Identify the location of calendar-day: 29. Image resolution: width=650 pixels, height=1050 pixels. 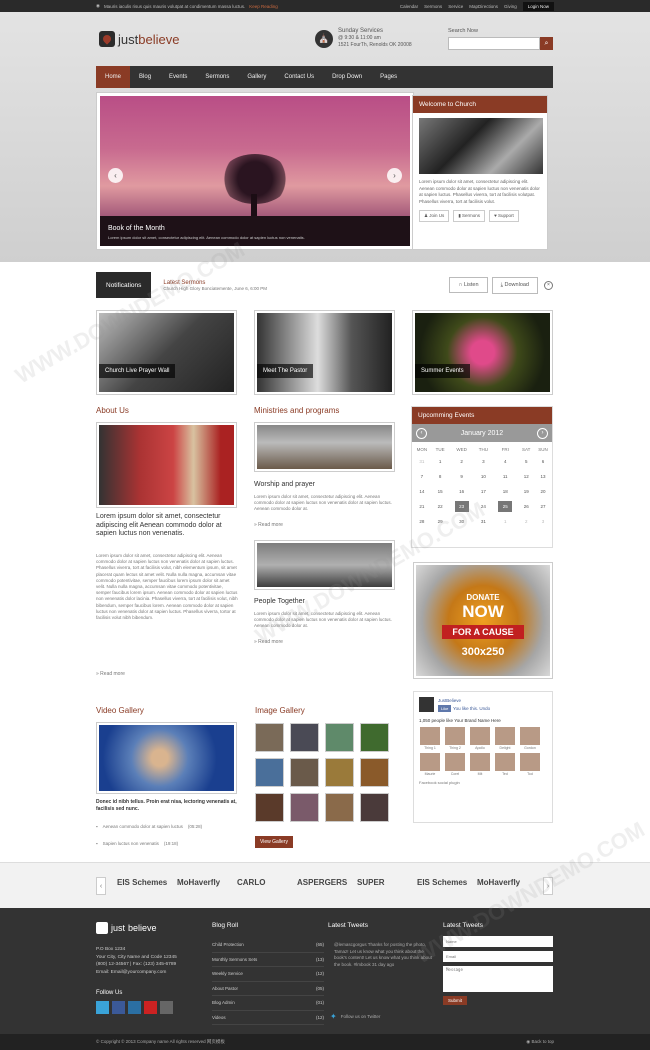
(440, 521).